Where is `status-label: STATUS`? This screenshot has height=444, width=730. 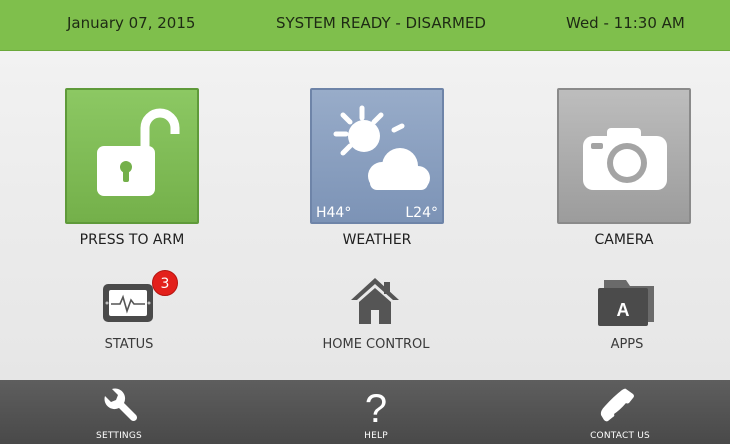
status-label: STATUS is located at coordinates (129, 344).